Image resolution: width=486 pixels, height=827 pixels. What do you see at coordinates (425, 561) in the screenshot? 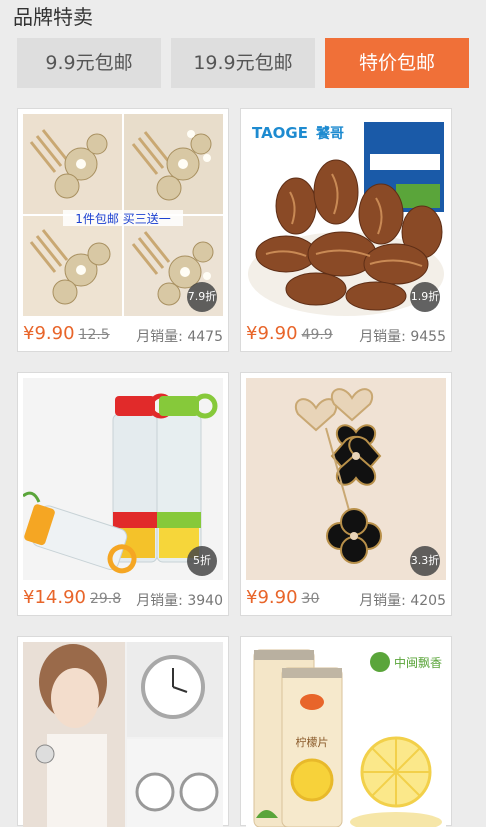
I see `discount-badge: 3.3折` at bounding box center [425, 561].